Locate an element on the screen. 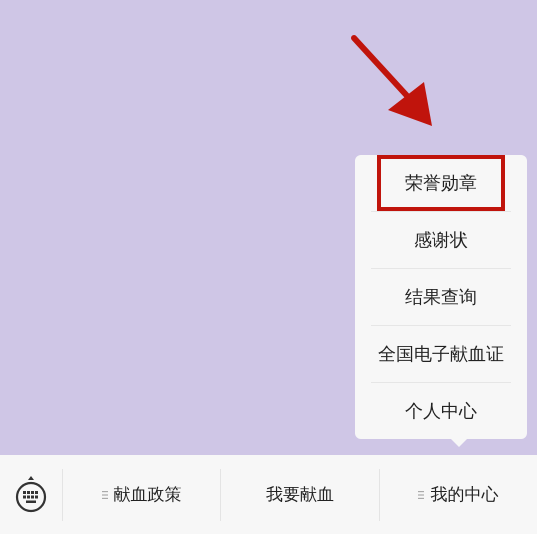 Image resolution: width=537 pixels, height=534 pixels. menu-tab: 我要献血 is located at coordinates (299, 494).